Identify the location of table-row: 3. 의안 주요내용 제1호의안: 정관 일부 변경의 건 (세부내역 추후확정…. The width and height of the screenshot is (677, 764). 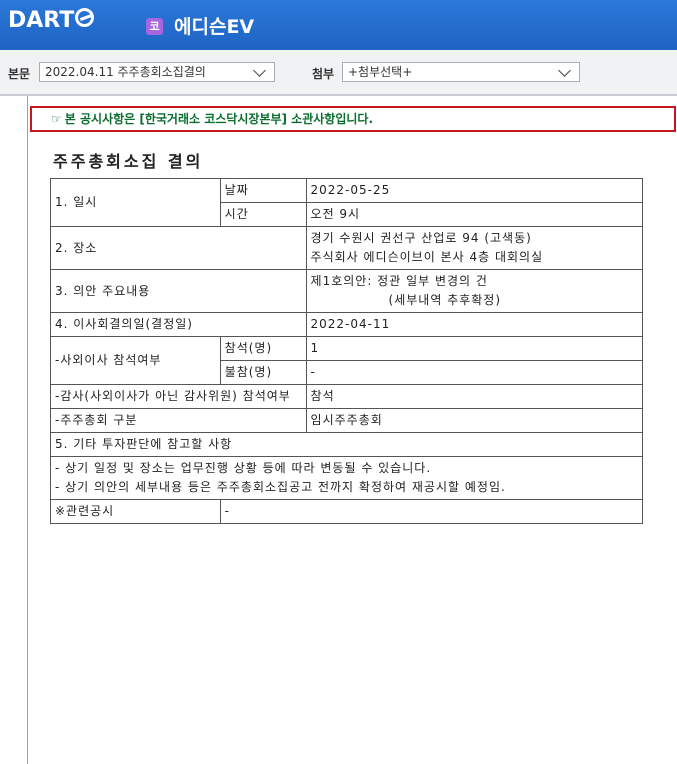
(347, 291).